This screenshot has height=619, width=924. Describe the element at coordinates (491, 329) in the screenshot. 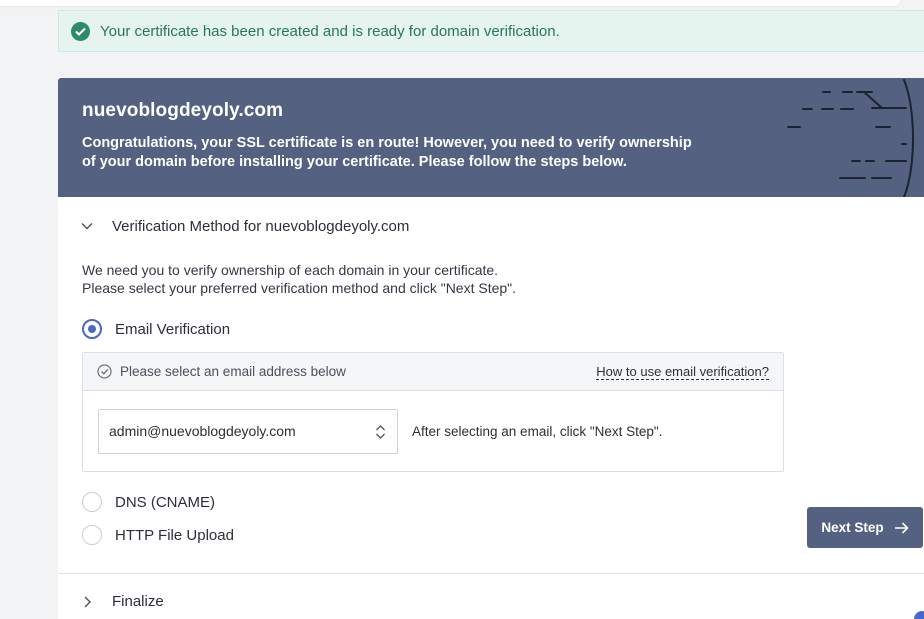

I see `option-email-verification: Email Verification` at that location.